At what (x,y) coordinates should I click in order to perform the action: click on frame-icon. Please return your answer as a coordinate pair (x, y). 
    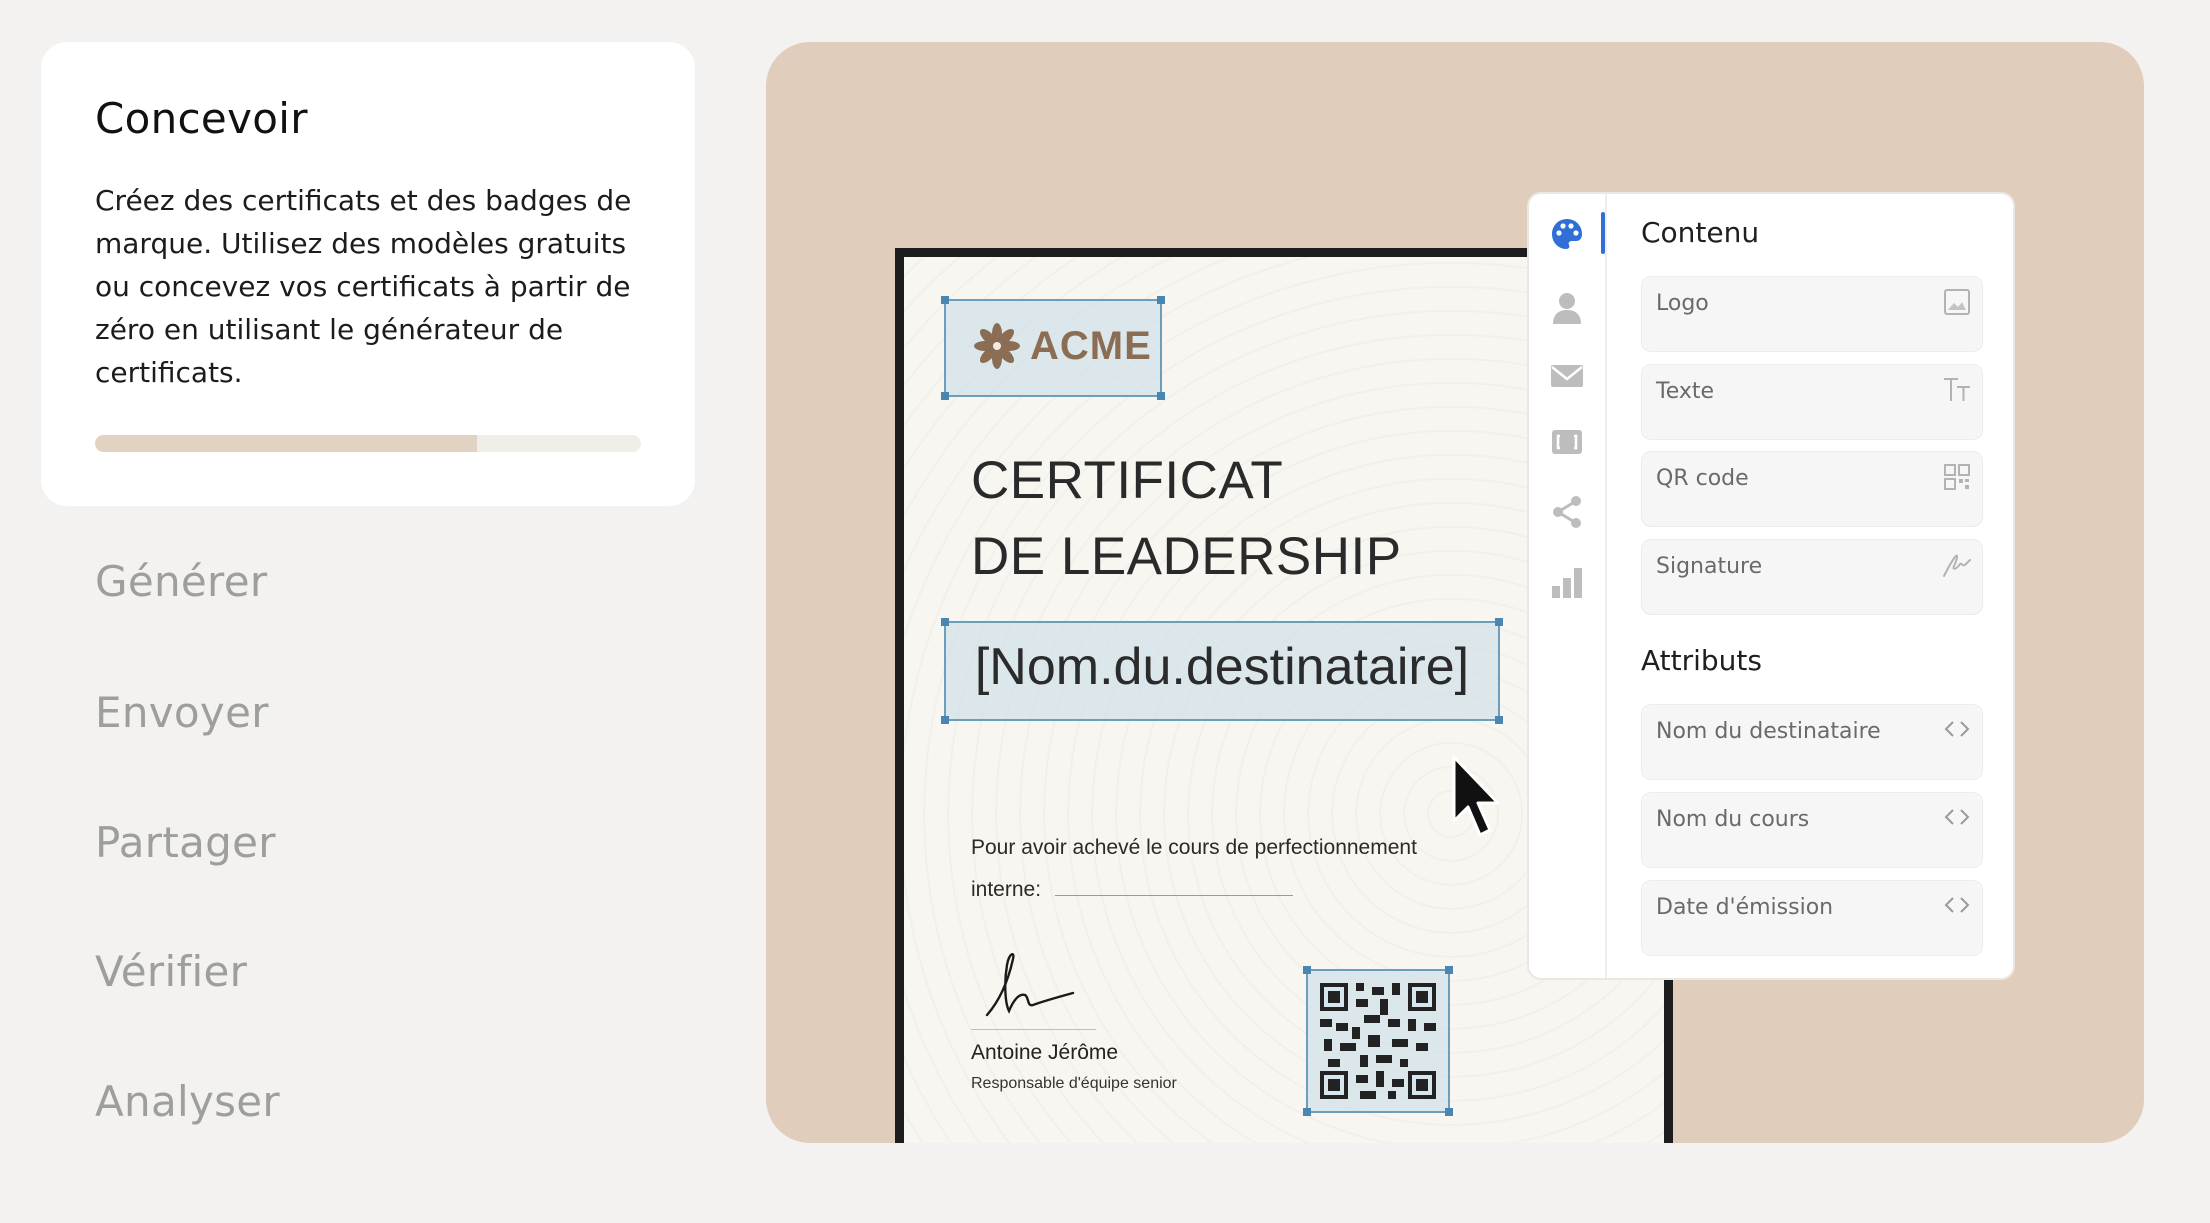
    Looking at the image, I should click on (1567, 442).